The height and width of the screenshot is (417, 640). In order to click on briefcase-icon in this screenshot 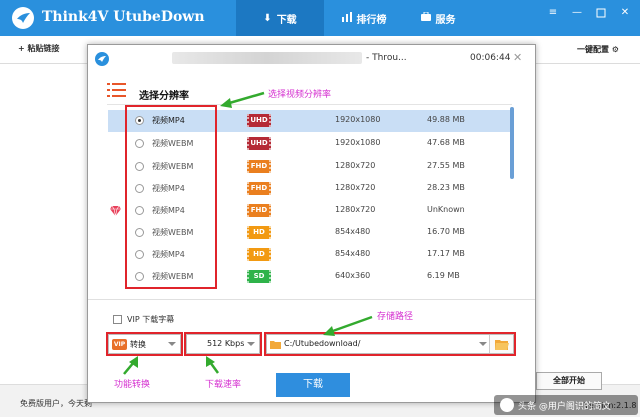, I will do `click(425, 17)`.